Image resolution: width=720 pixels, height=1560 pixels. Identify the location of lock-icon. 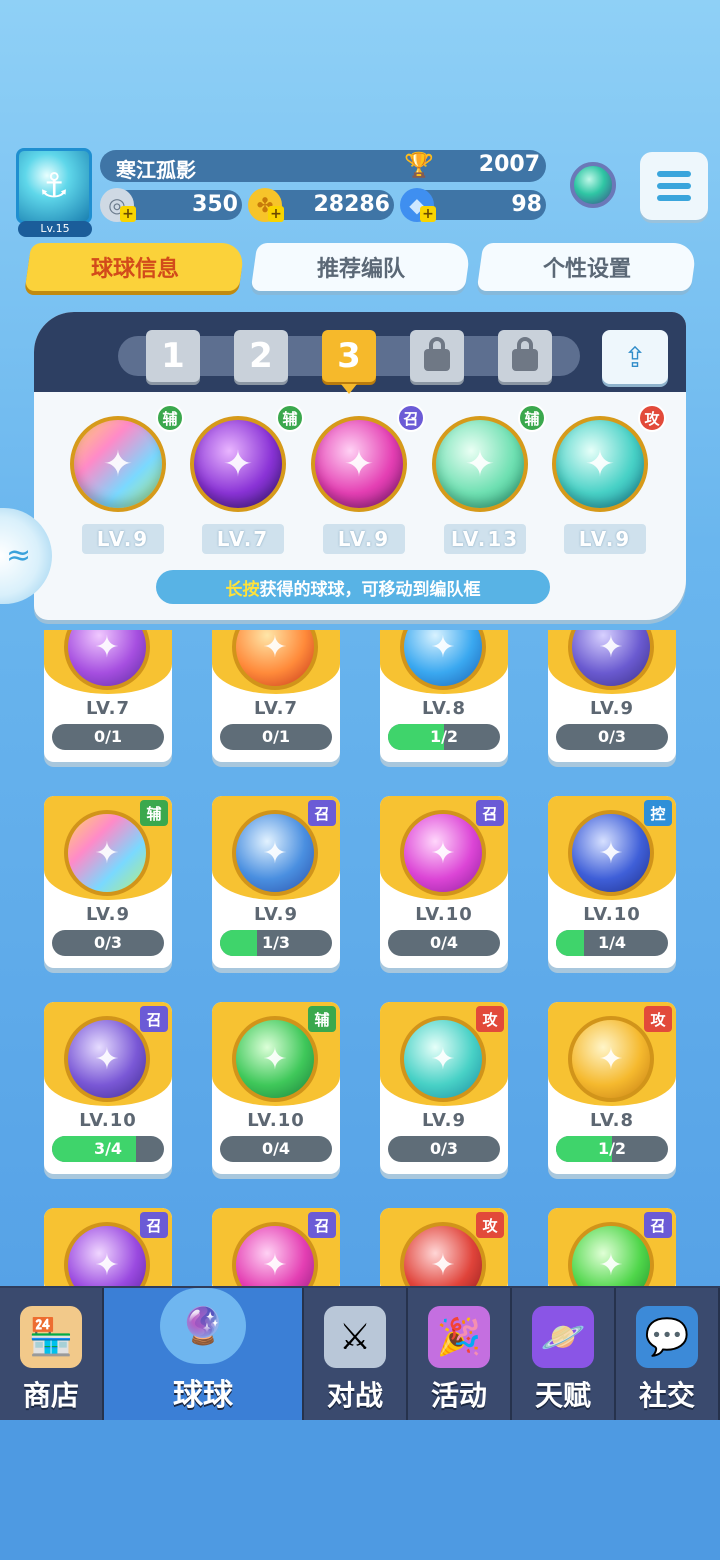
(437, 354).